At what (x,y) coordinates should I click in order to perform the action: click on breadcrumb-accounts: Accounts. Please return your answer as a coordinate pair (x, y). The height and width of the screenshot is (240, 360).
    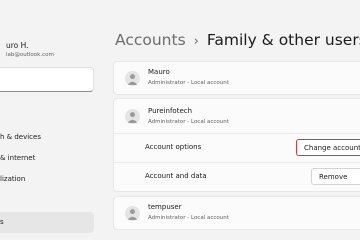
    Looking at the image, I should click on (150, 40).